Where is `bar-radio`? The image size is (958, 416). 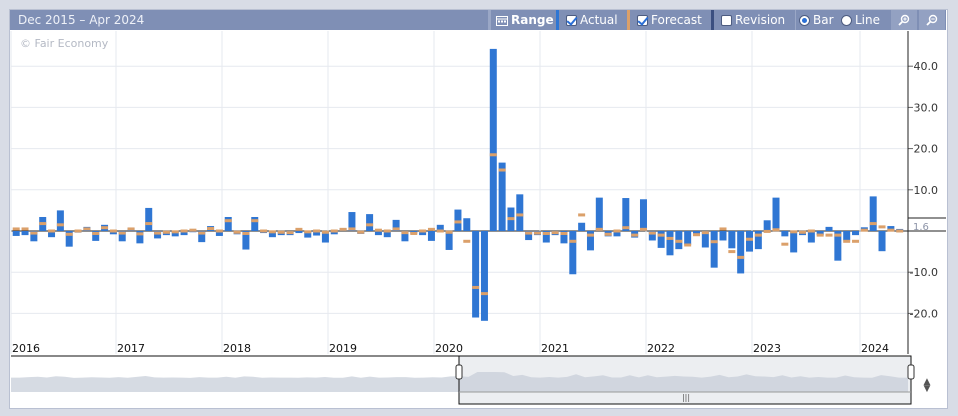 bar-radio is located at coordinates (804, 20).